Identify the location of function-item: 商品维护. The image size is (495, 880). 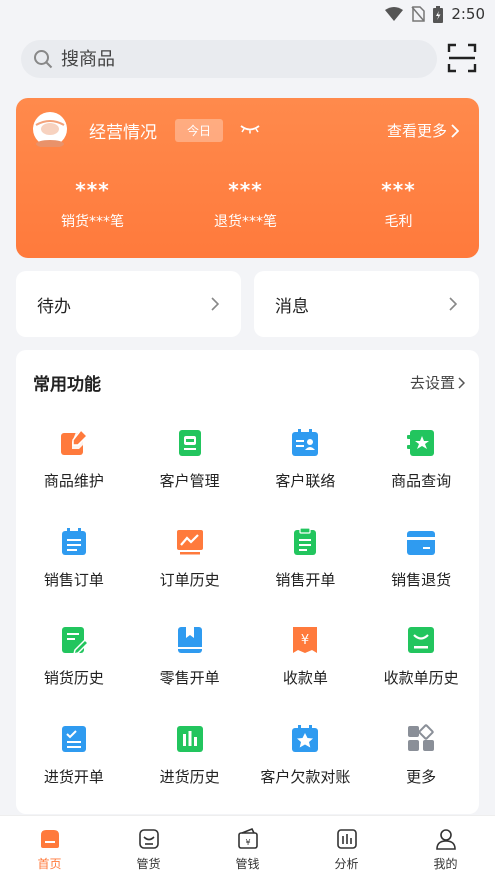
(74, 469).